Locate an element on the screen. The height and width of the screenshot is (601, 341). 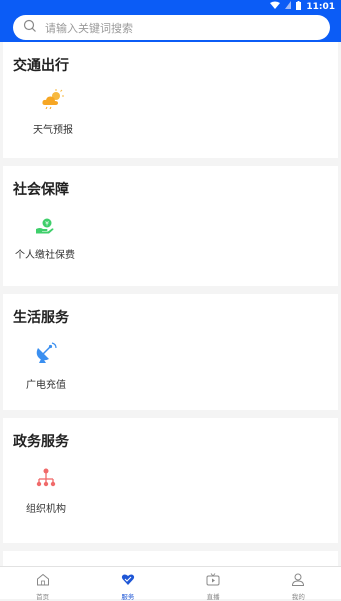
service-label: 广电充值 is located at coordinates (46, 385).